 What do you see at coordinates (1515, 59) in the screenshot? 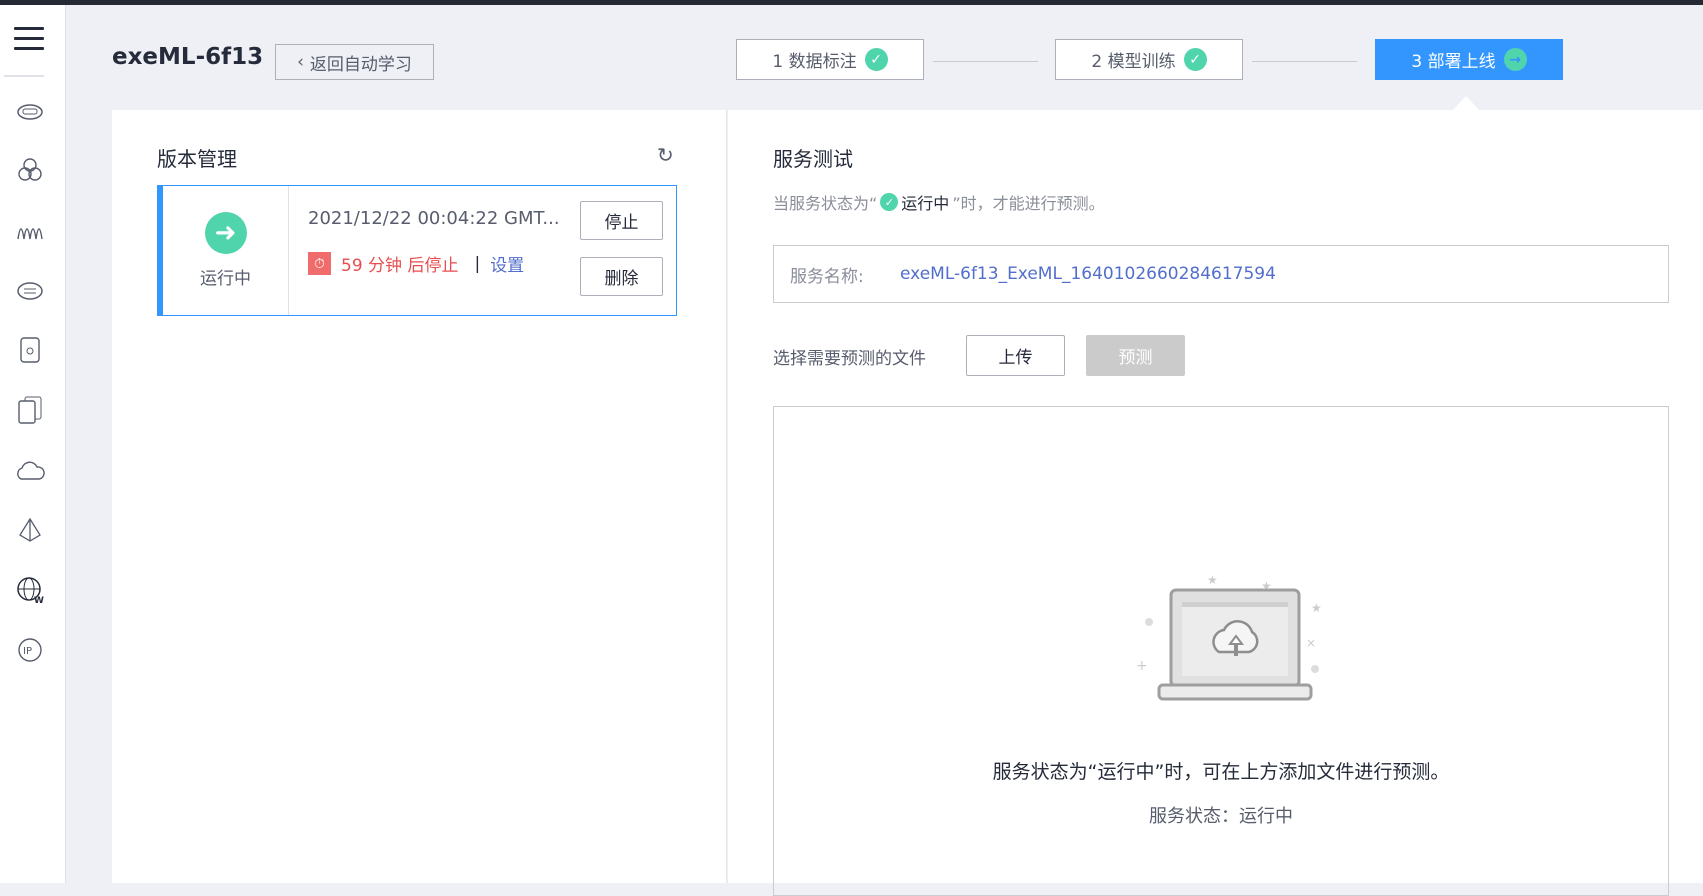
I see `arrow-right-icon: →` at bounding box center [1515, 59].